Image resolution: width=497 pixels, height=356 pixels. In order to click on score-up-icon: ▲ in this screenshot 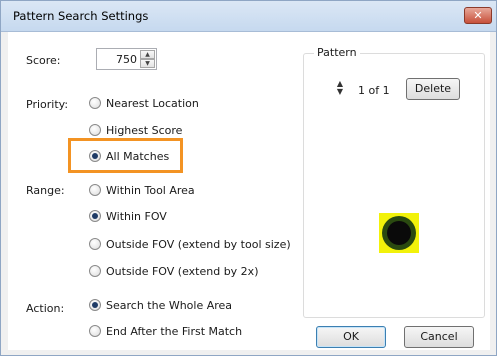, I will do `click(147, 54)`.